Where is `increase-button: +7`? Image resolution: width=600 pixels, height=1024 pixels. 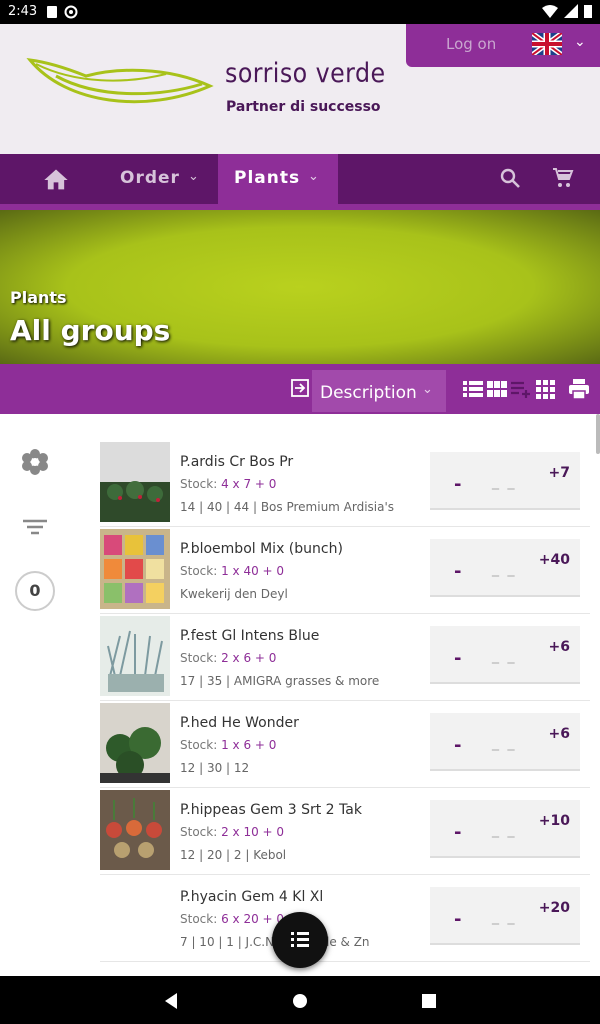
increase-button: +7 is located at coordinates (559, 473).